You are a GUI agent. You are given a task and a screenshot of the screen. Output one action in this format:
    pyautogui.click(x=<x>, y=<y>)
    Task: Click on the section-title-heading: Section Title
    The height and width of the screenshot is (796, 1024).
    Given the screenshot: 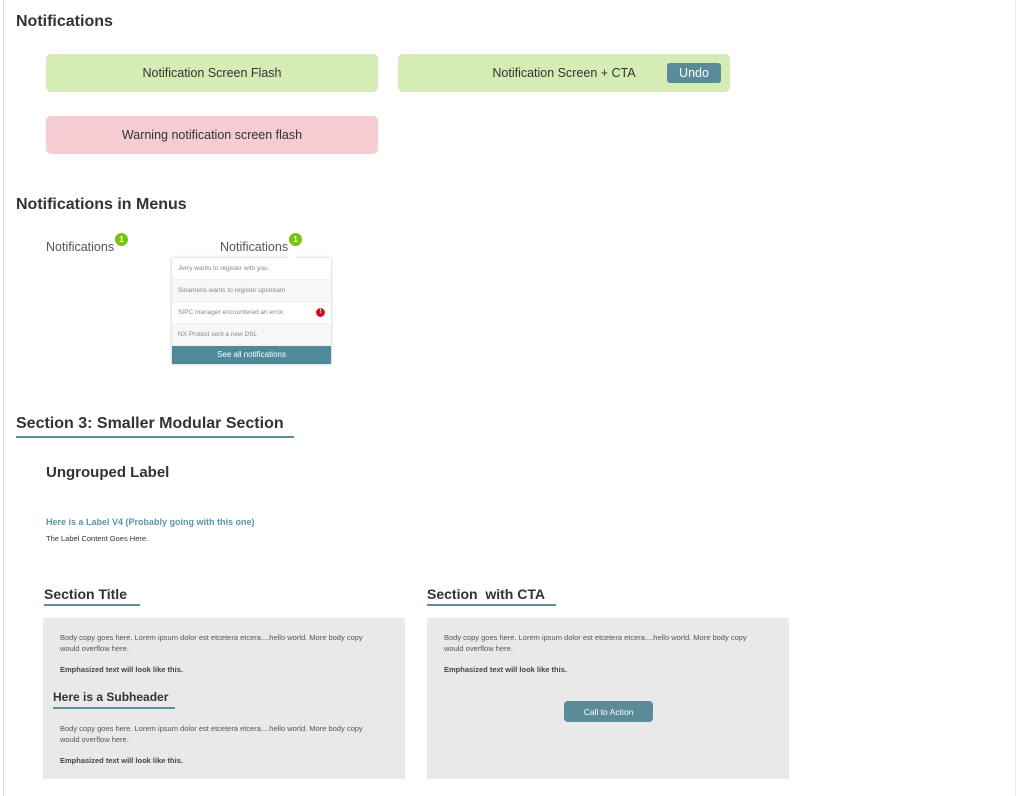 What is the action you would take?
    pyautogui.click(x=85, y=594)
    